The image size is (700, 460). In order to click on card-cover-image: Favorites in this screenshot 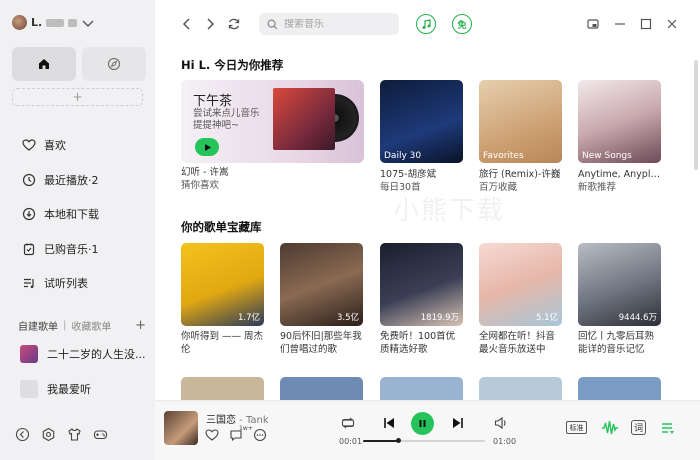, I will do `click(520, 121)`.